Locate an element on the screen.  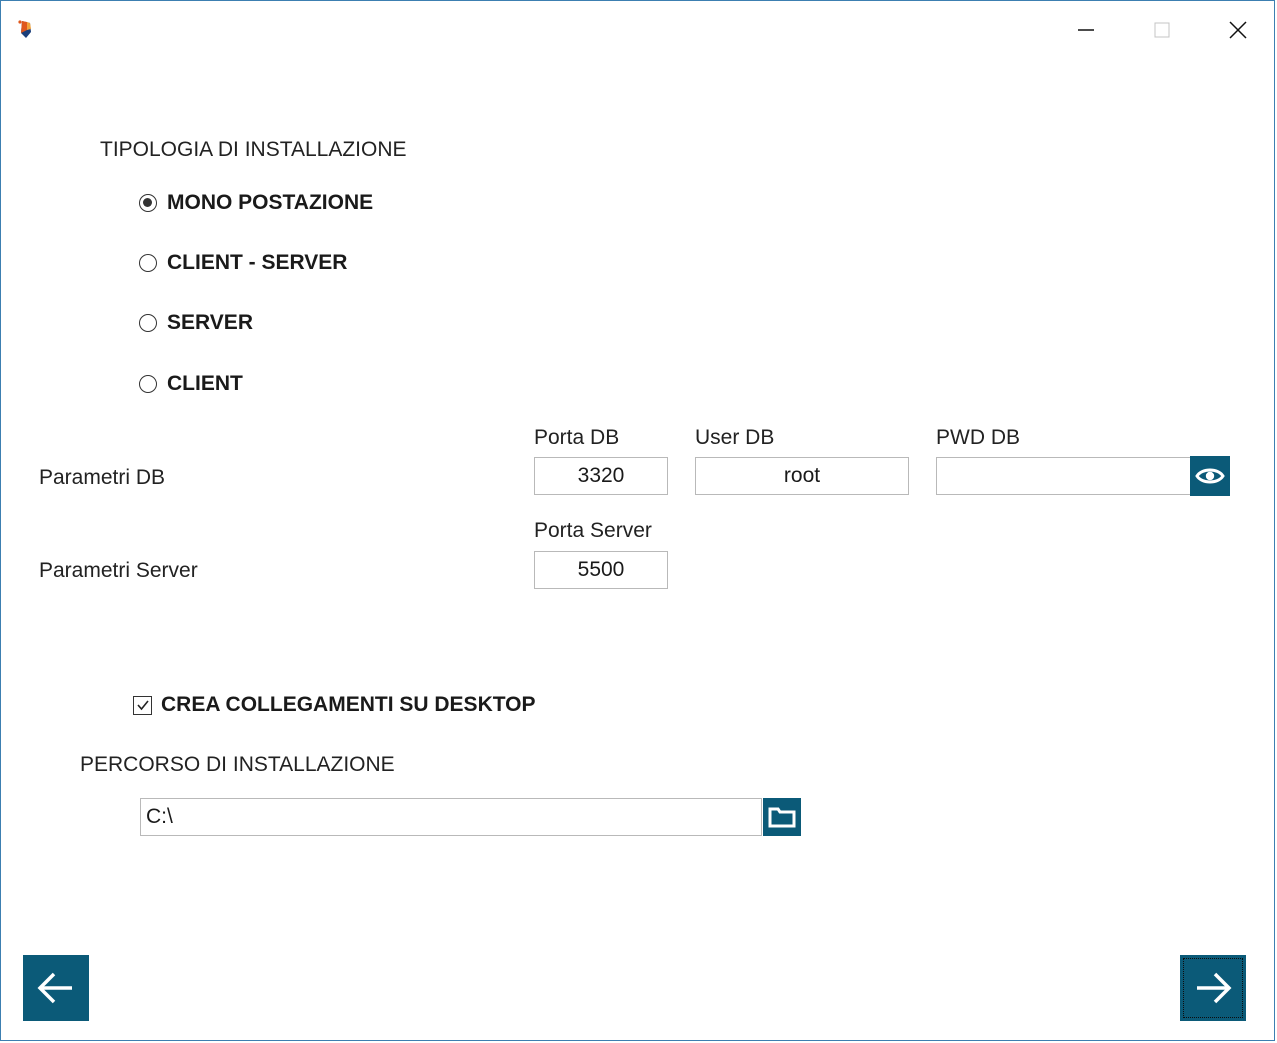
db-pwd-label: PWD DB is located at coordinates (978, 437).